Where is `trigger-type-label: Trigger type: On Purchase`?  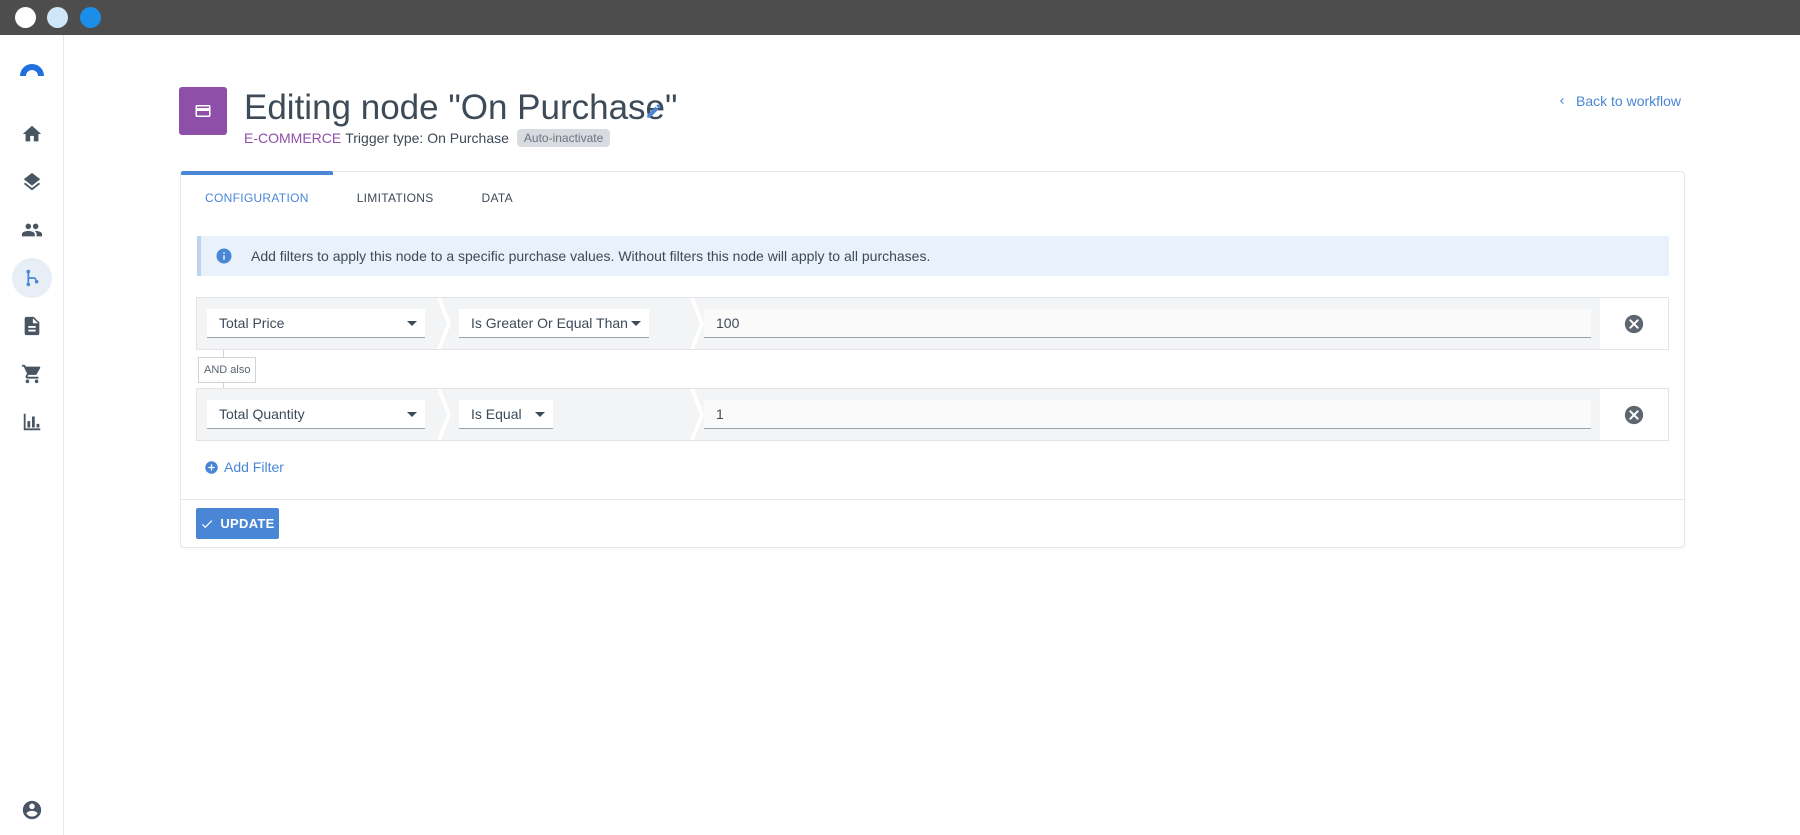
trigger-type-label: Trigger type: On Purchase is located at coordinates (427, 138).